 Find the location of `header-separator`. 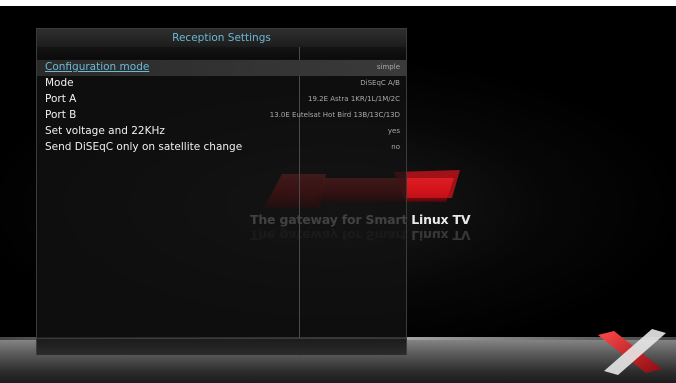

header-separator is located at coordinates (221, 53).